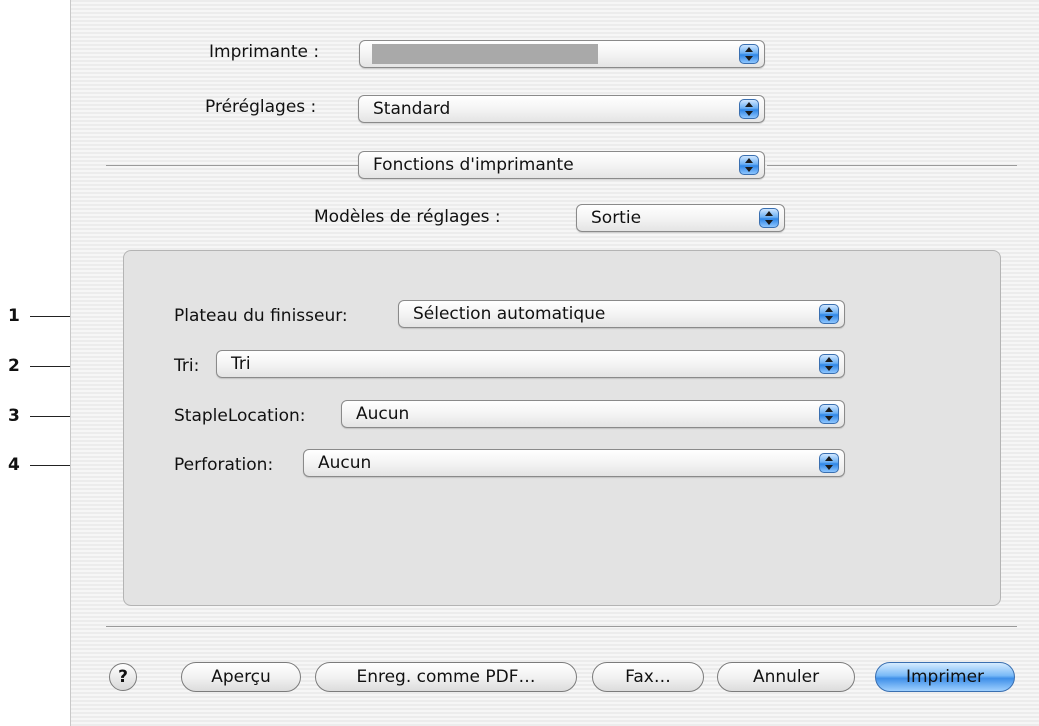 The image size is (1039, 726). I want to click on perforation-popup: Aucun, so click(574, 463).